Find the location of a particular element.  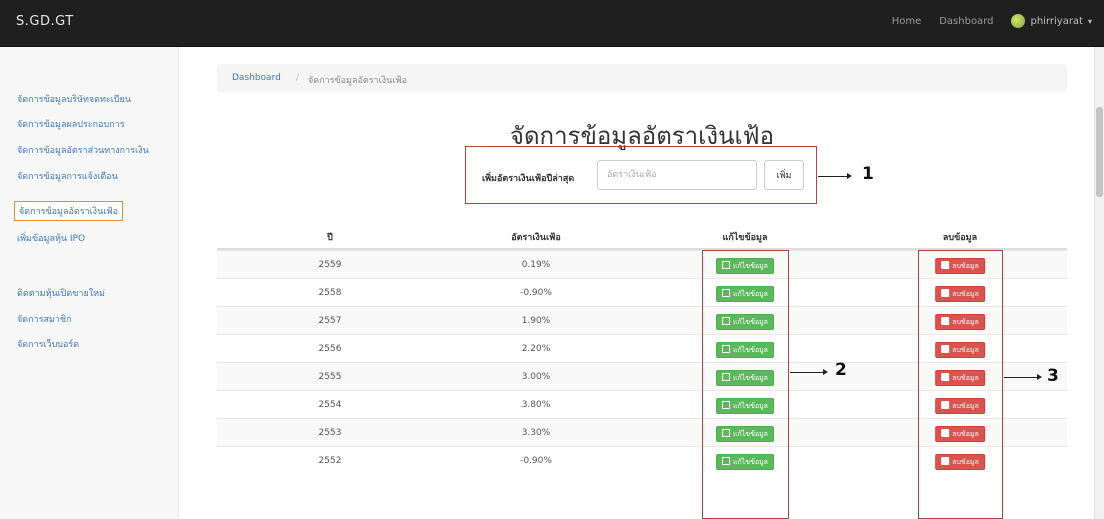

add-inflation-form: เพิ่มอัตราเงินเฟ้อปีล่าสุด เพิ่ม is located at coordinates (641, 175).